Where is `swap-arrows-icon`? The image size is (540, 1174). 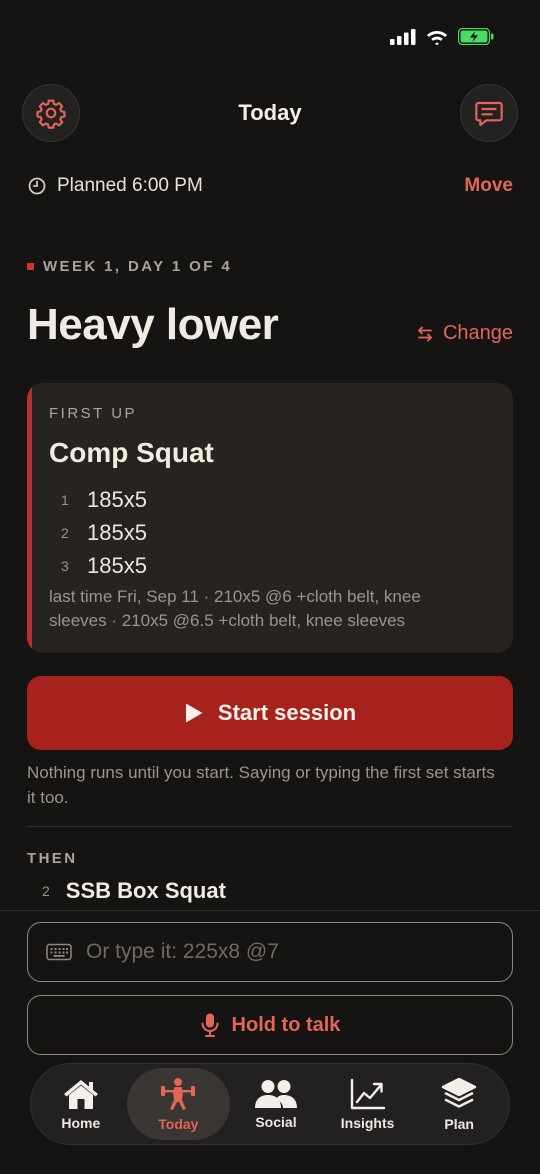
swap-arrows-icon is located at coordinates (425, 333).